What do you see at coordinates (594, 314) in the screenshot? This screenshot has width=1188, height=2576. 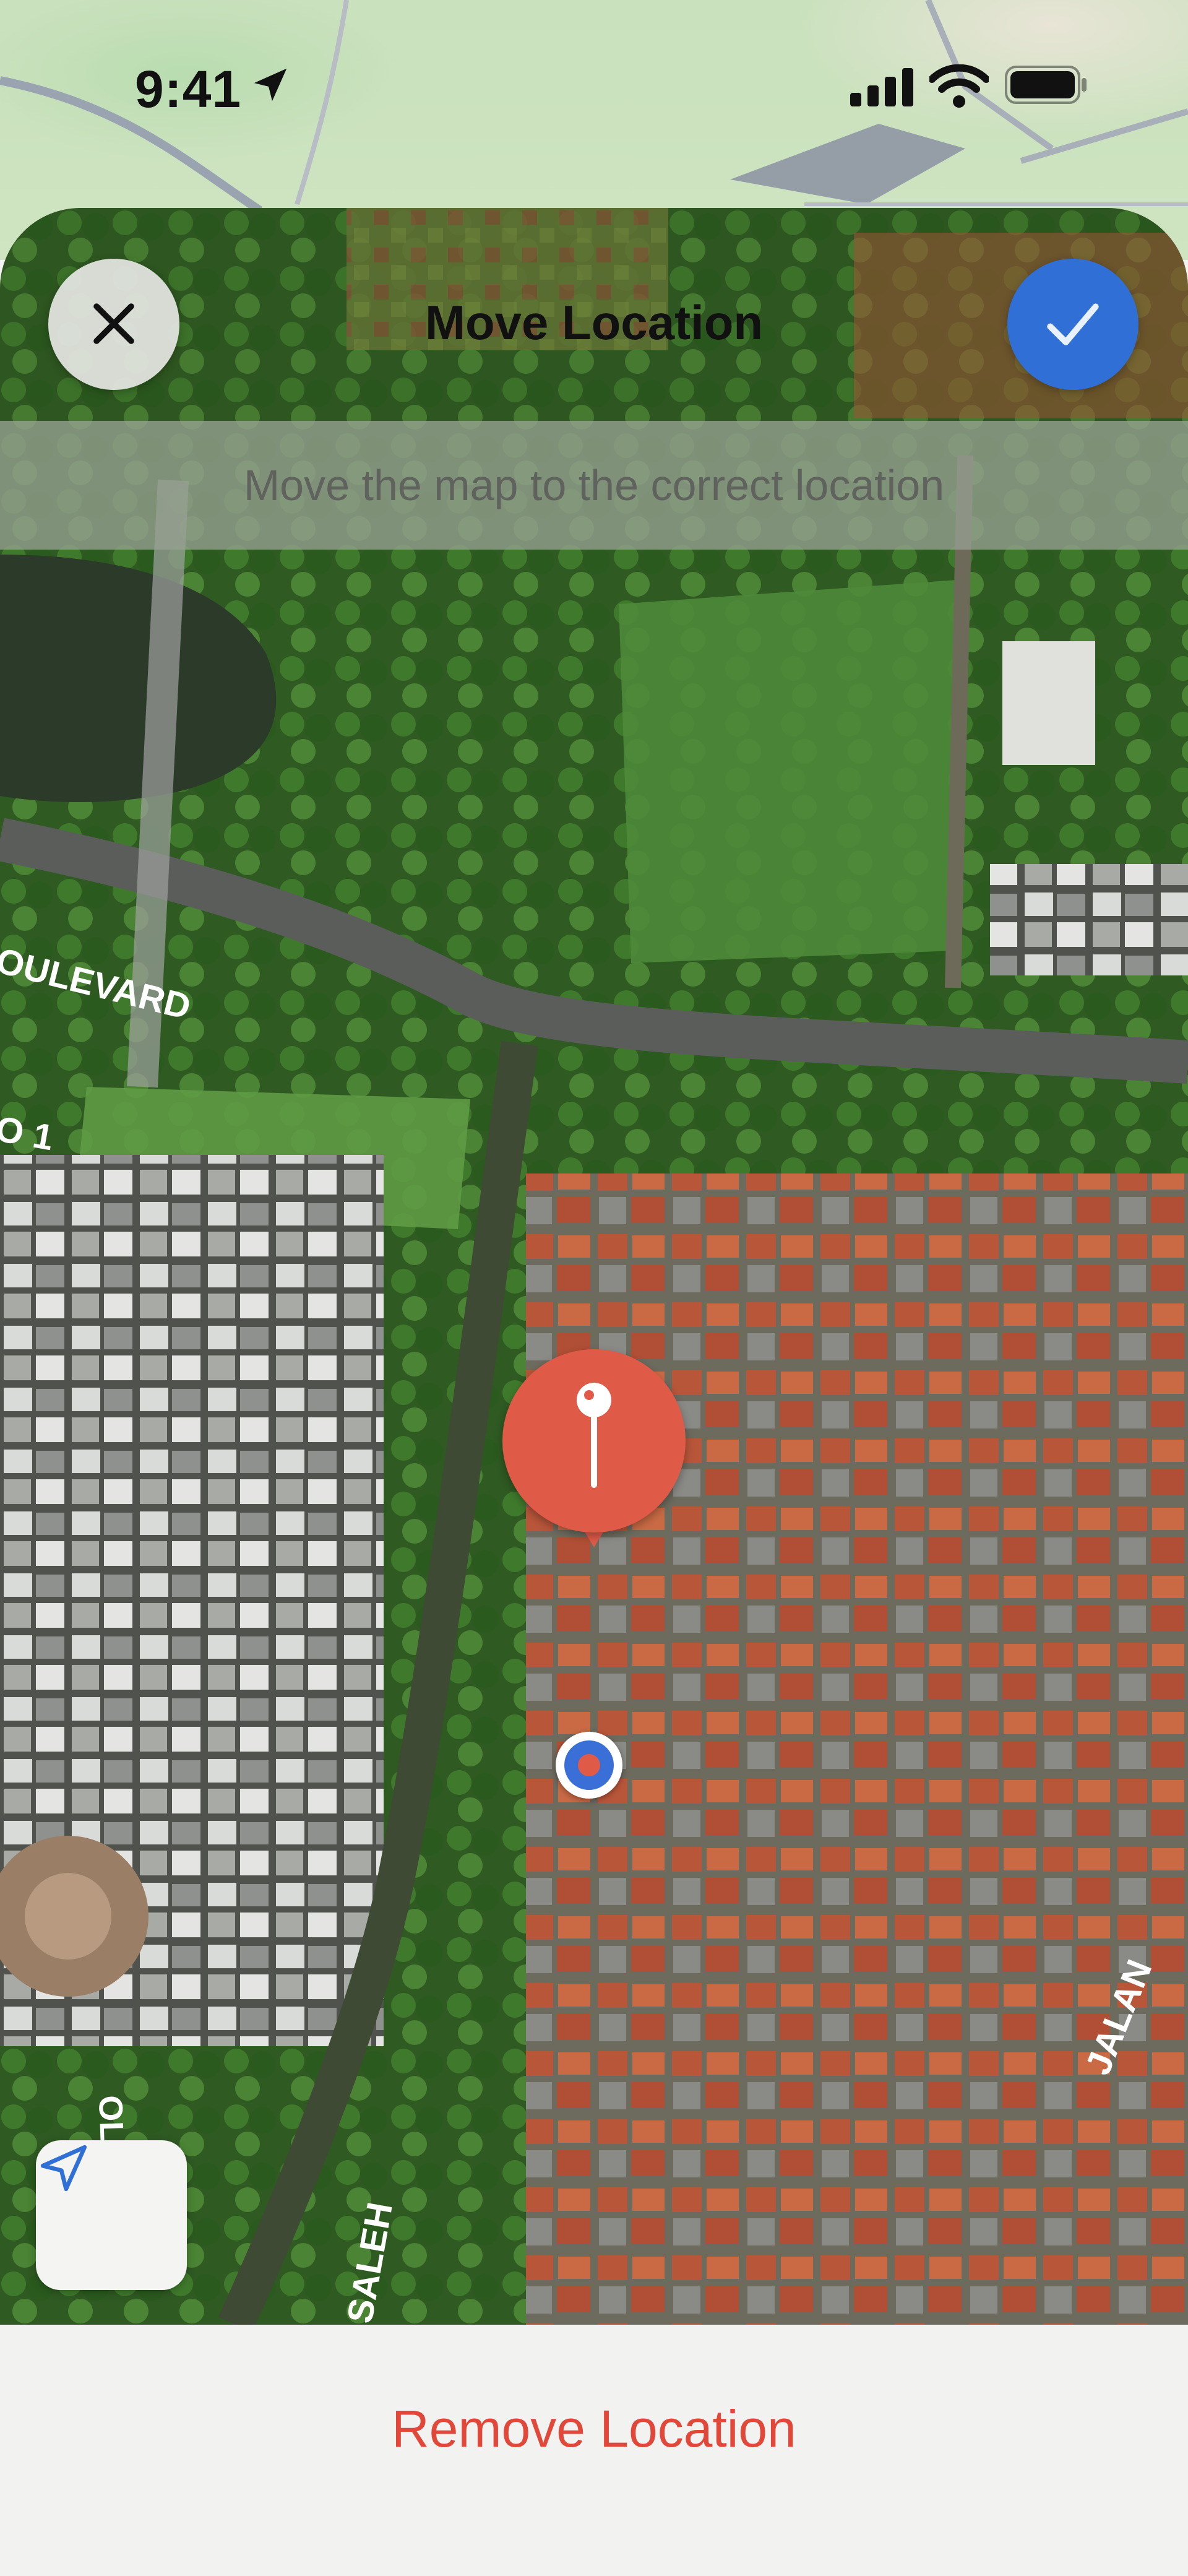 I see `sheet-header: Move Location` at bounding box center [594, 314].